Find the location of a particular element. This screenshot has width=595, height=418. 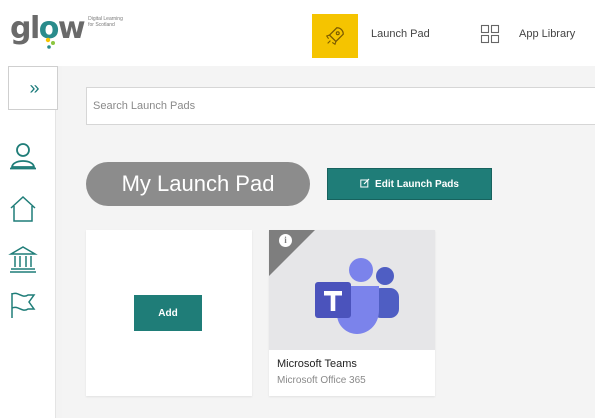

app-library-nav-label: App Library is located at coordinates (547, 34).